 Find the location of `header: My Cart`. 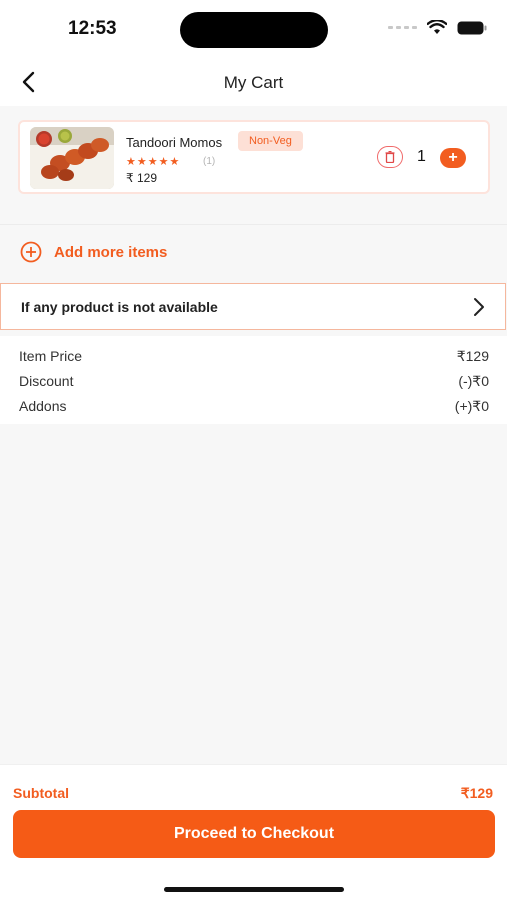

header: My Cart is located at coordinates (253, 82).